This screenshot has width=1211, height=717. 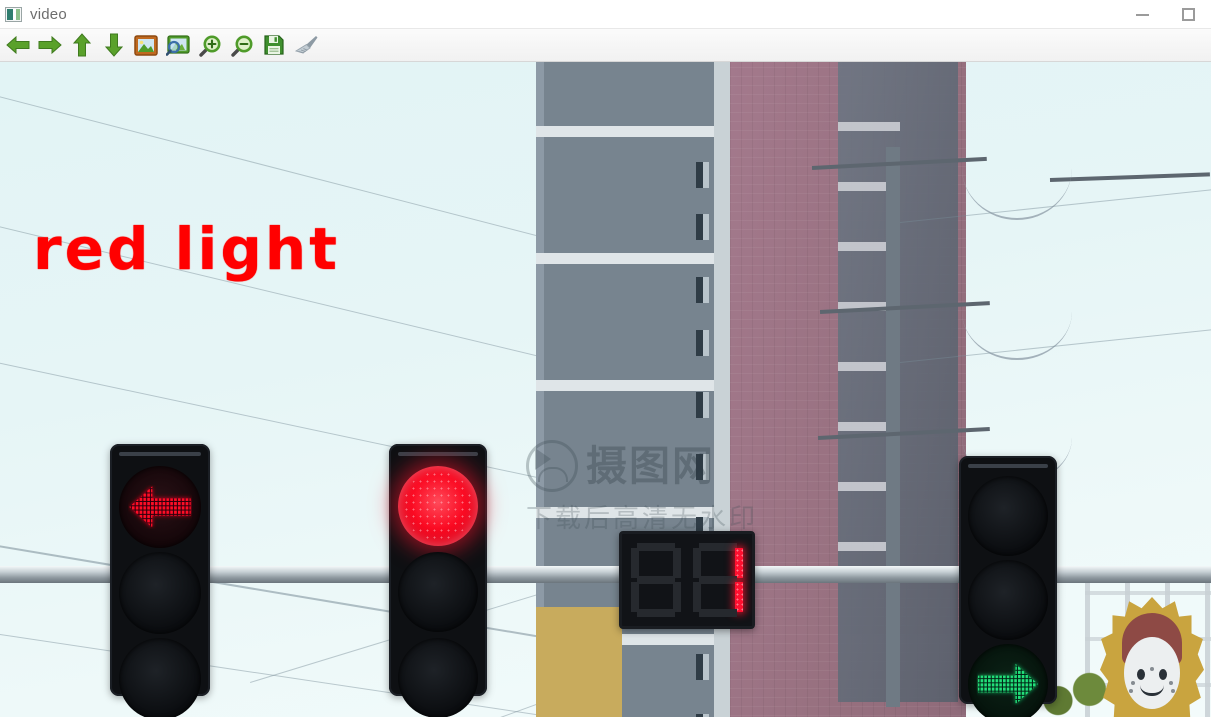 I want to click on picture-icon, so click(x=146, y=45).